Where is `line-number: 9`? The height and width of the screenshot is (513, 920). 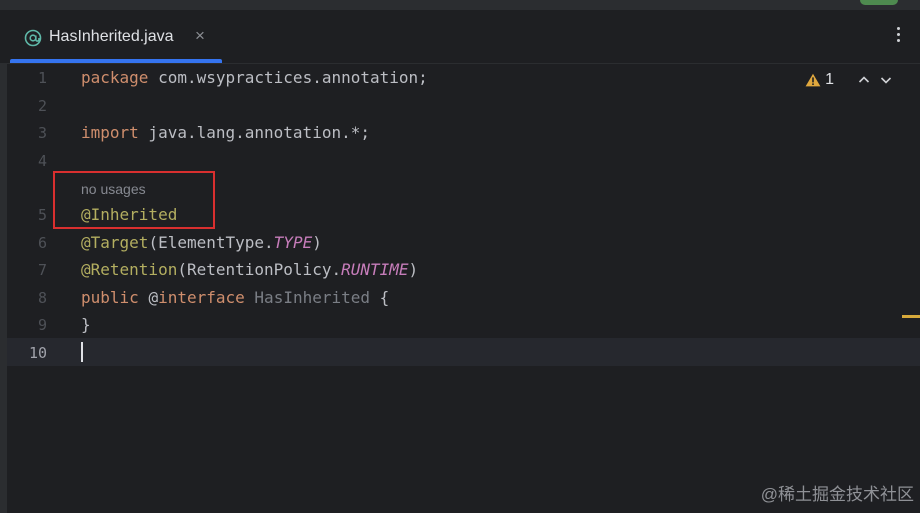
line-number: 9 is located at coordinates (42, 325).